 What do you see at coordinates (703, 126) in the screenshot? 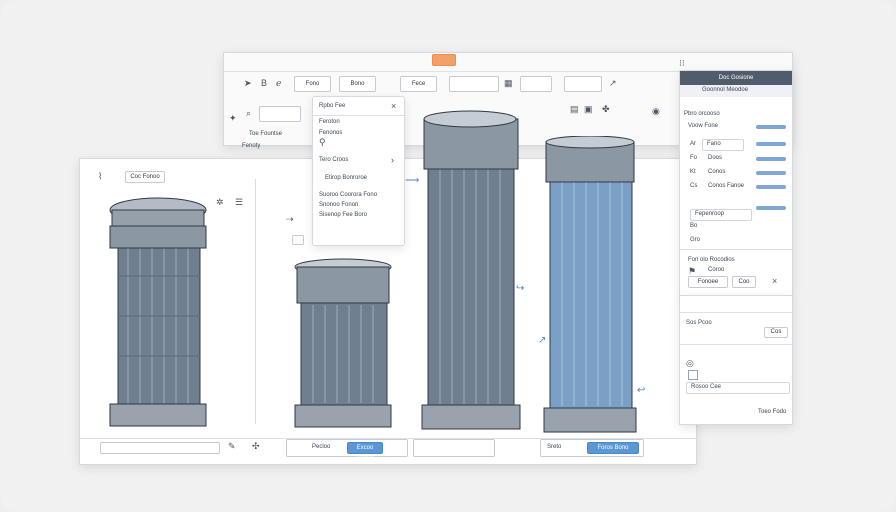
I see `view-label: Voow Fone` at bounding box center [703, 126].